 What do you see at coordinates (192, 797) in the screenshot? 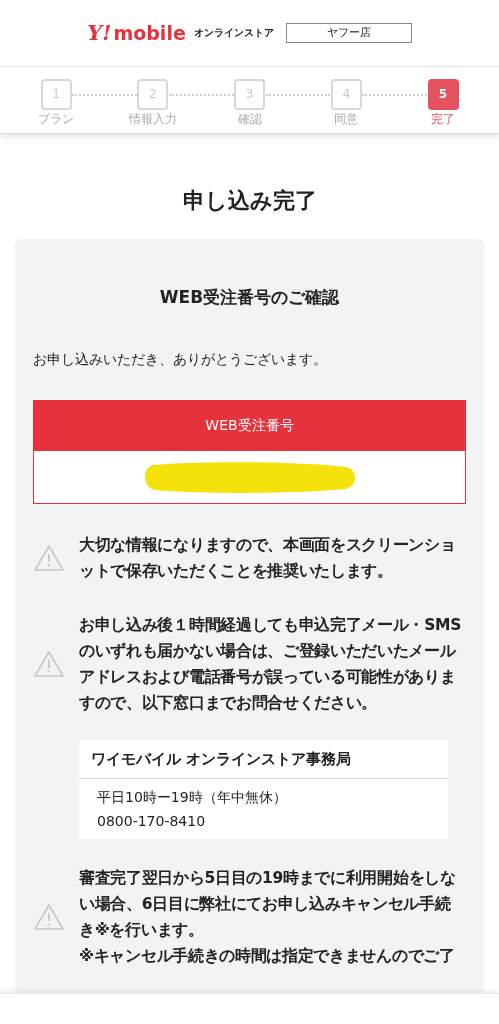
I see `contact-hours: 平日10時ー19時（年中無休）` at bounding box center [192, 797].